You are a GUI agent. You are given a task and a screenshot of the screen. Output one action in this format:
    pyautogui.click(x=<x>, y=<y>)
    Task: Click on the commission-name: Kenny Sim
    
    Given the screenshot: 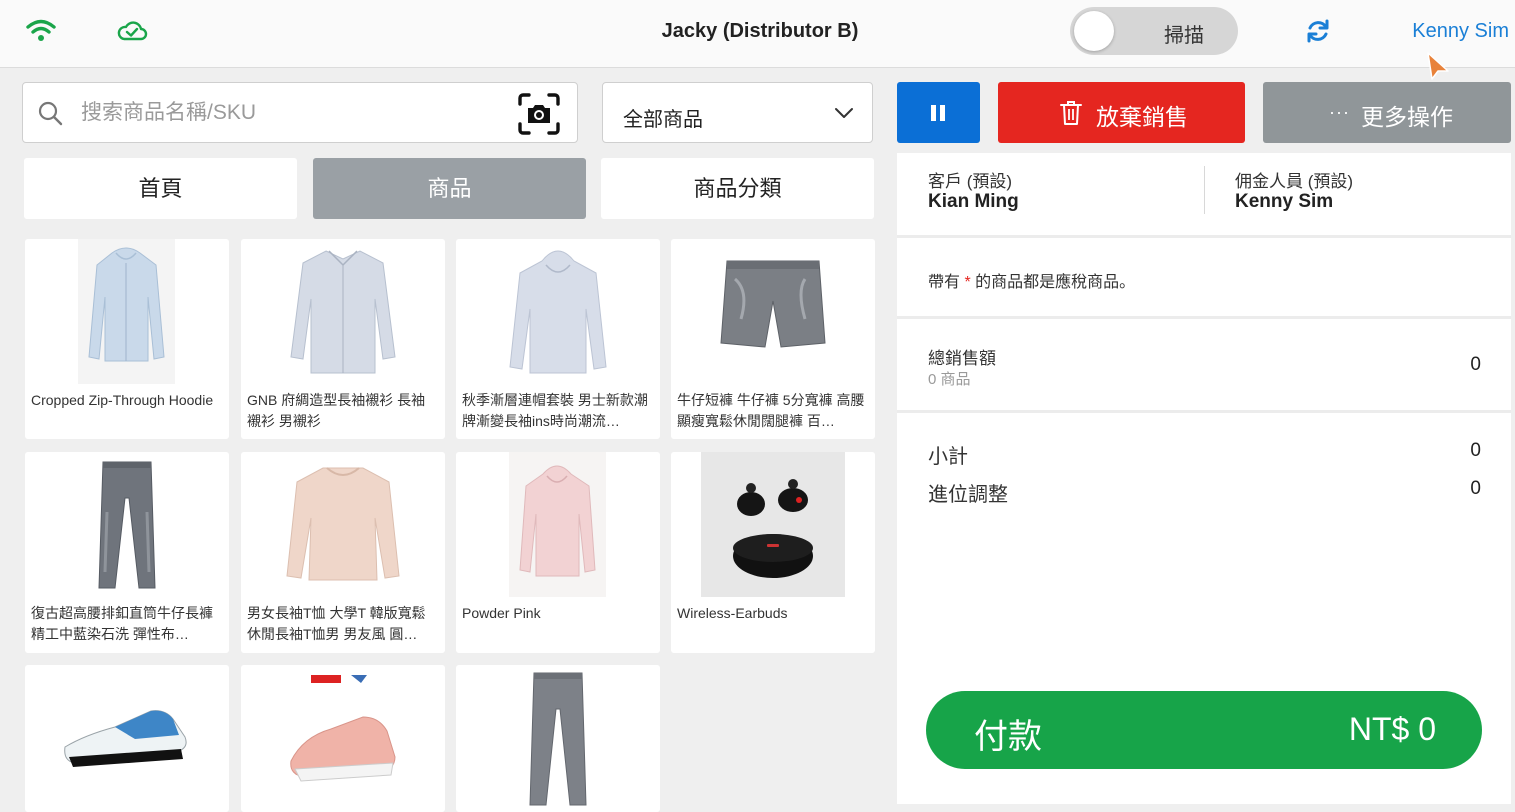 What is the action you would take?
    pyautogui.click(x=1284, y=202)
    